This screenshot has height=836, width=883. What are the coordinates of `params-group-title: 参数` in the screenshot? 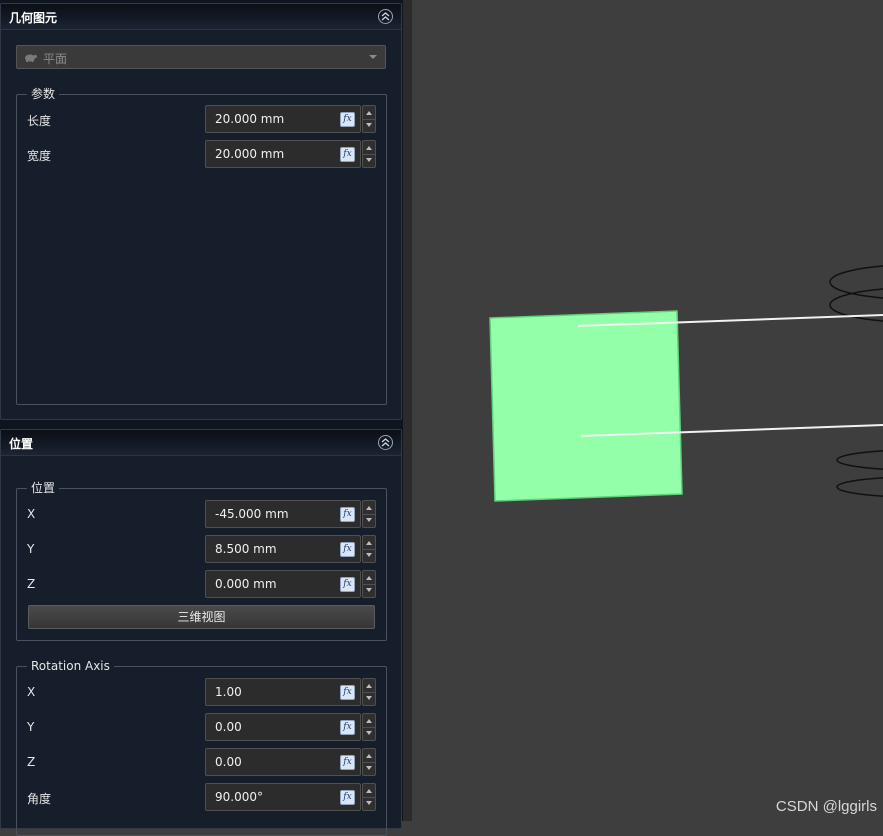 It's located at (43, 94).